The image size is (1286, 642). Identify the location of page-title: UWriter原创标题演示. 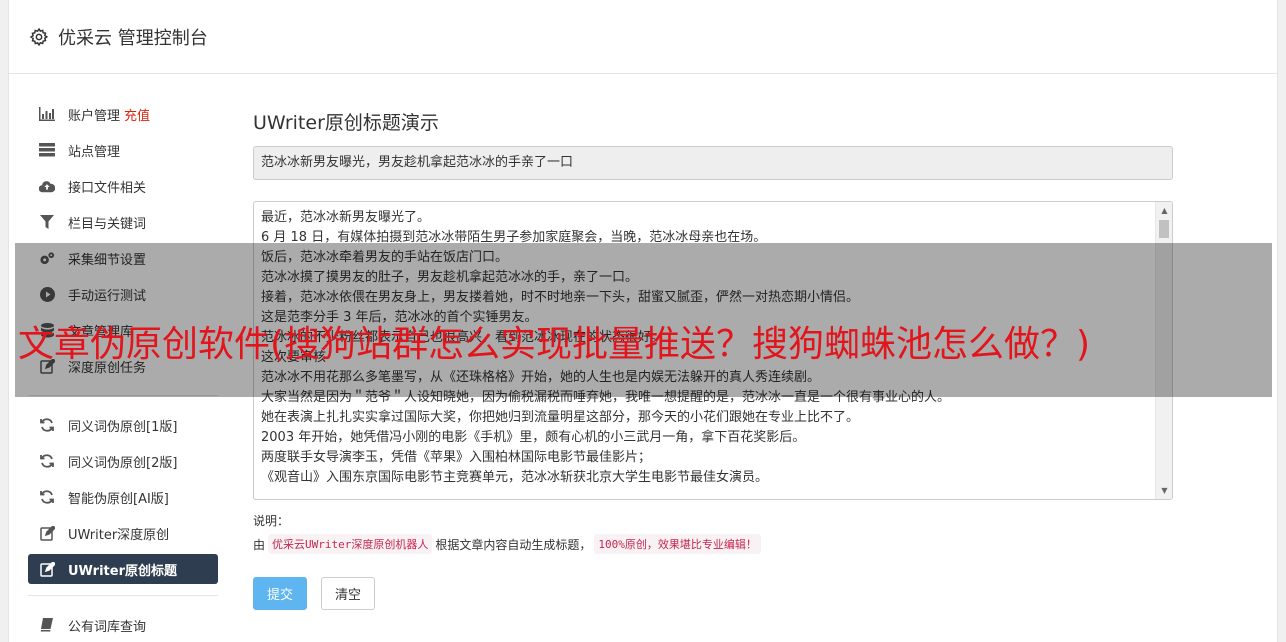
(346, 123).